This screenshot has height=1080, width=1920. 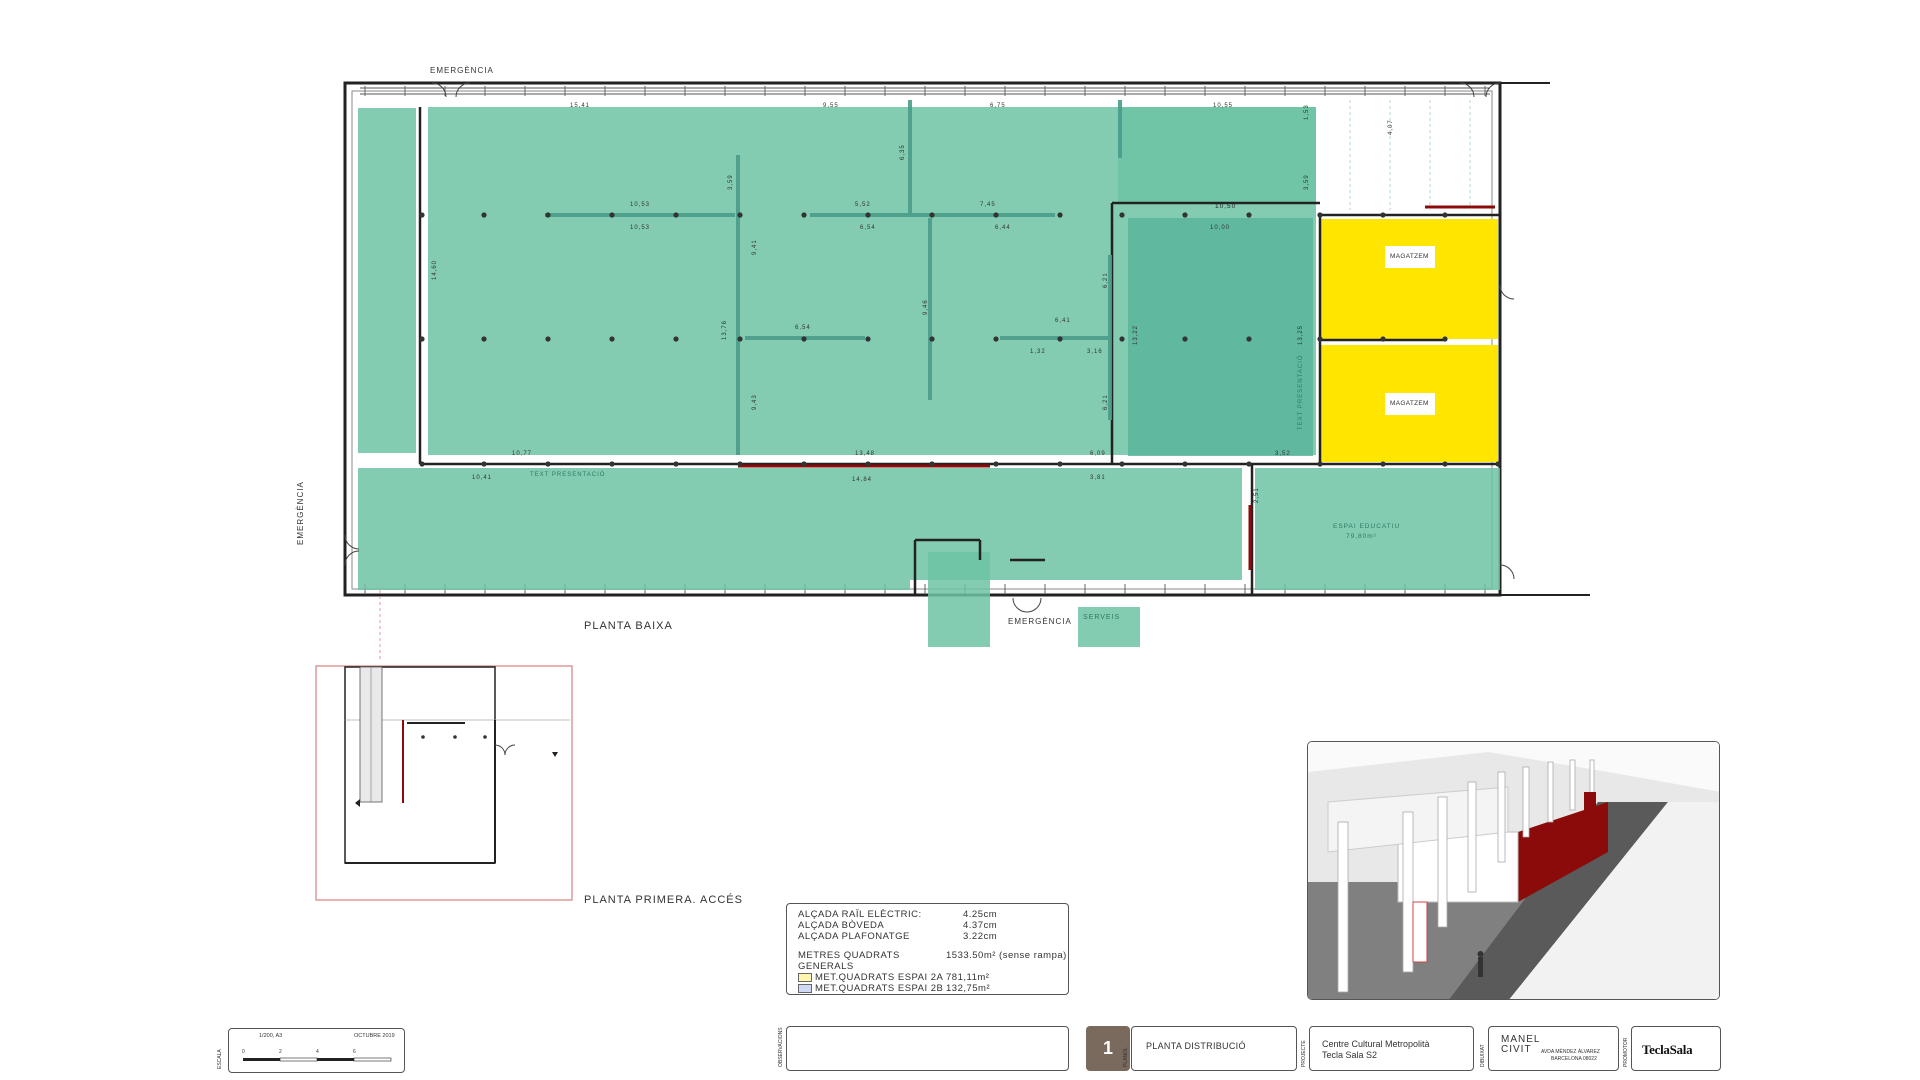 What do you see at coordinates (1038, 352) in the screenshot?
I see `dim-mid-3: 1,32` at bounding box center [1038, 352].